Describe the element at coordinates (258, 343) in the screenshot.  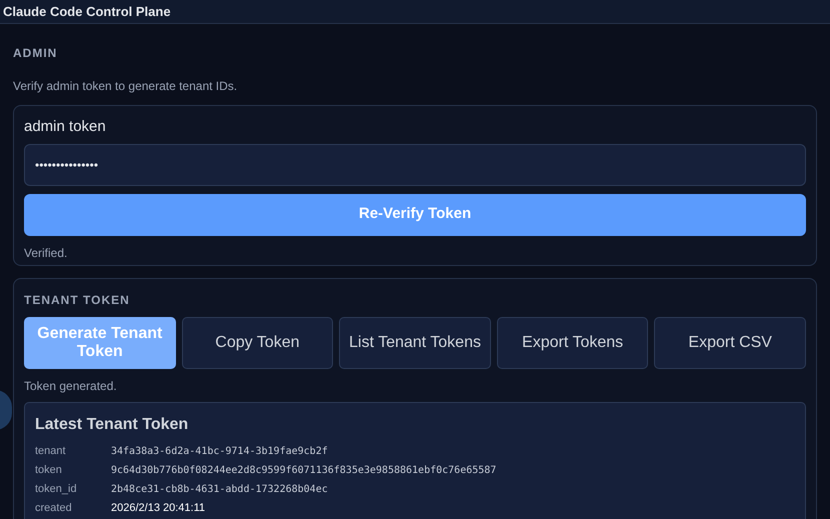
I see `action-button: Copy Token` at that location.